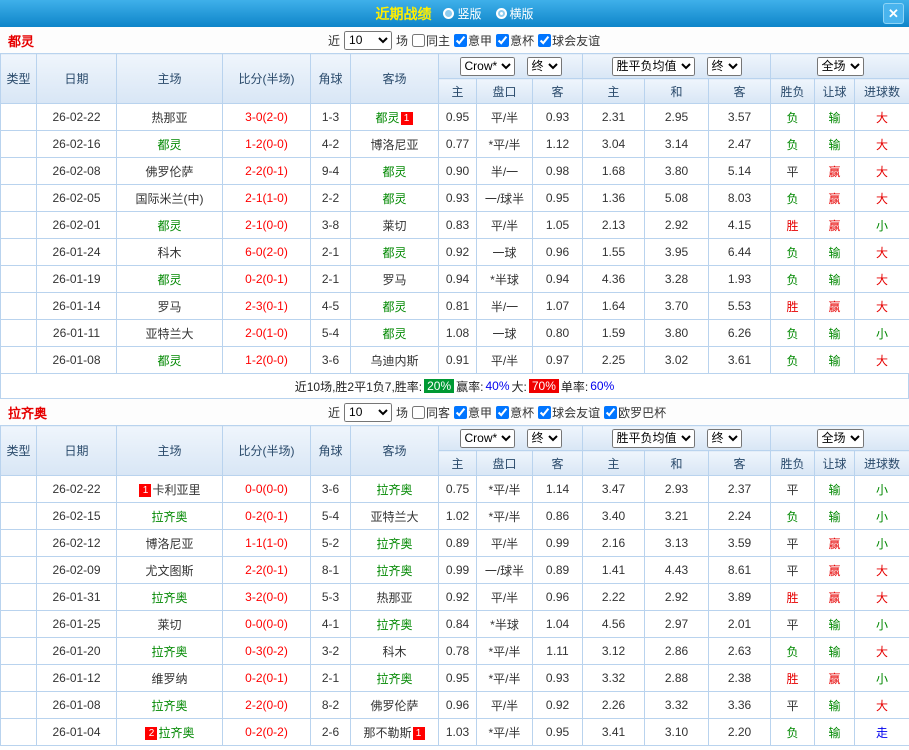 Image resolution: width=909 pixels, height=750 pixels. I want to click on layout-option-horizontal: 横版, so click(514, 13).